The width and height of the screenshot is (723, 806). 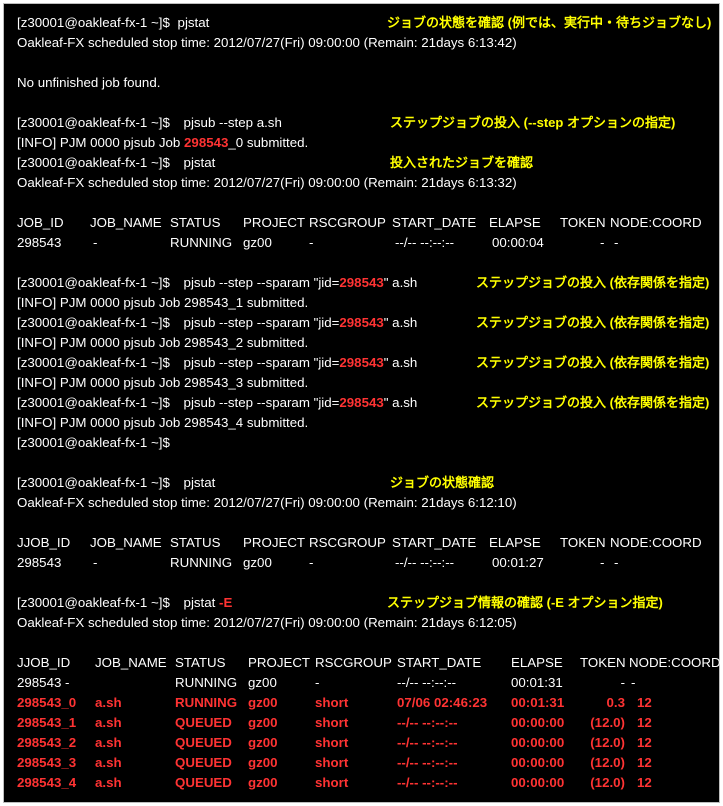 I want to click on cell-job-id: 298543_1, so click(x=47, y=722).